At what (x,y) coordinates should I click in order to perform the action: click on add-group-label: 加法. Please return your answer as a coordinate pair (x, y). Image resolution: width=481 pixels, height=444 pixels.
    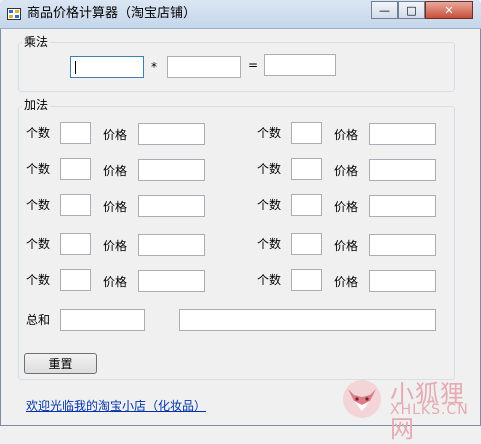
    Looking at the image, I should click on (36, 105).